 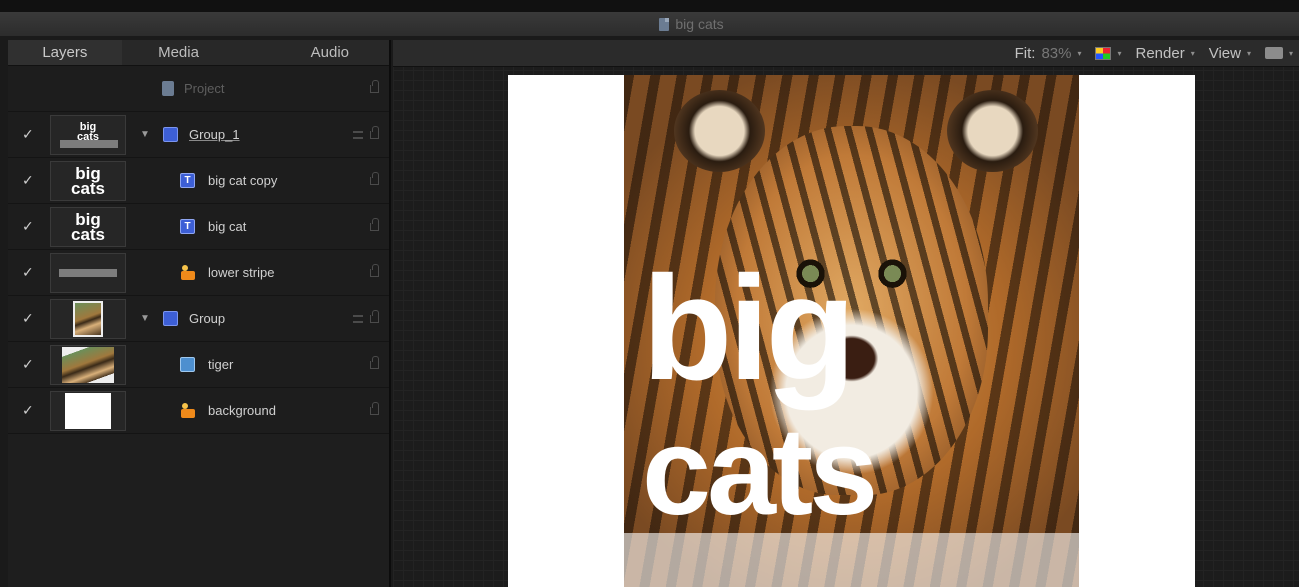 What do you see at coordinates (699, 24) in the screenshot?
I see `document-title-text: big cats` at bounding box center [699, 24].